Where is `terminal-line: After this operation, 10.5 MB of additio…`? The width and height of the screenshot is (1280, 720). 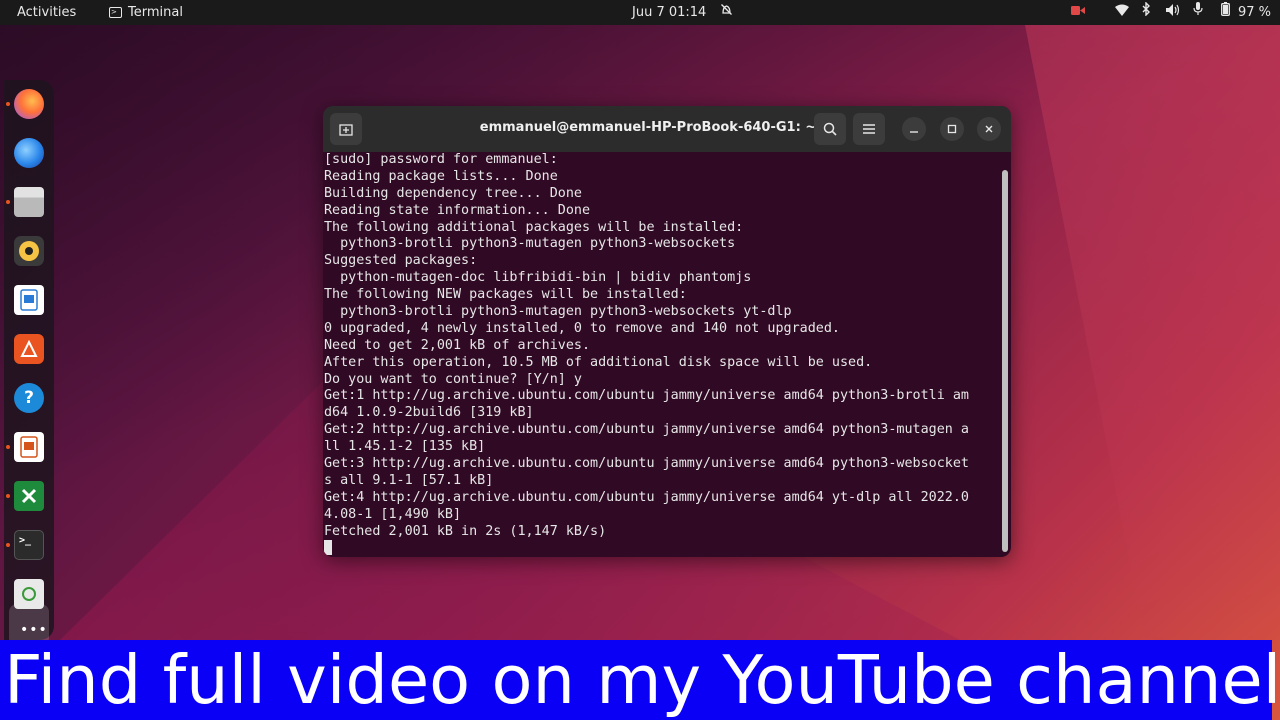
terminal-line: After this operation, 10.5 MB of additio… is located at coordinates (598, 362).